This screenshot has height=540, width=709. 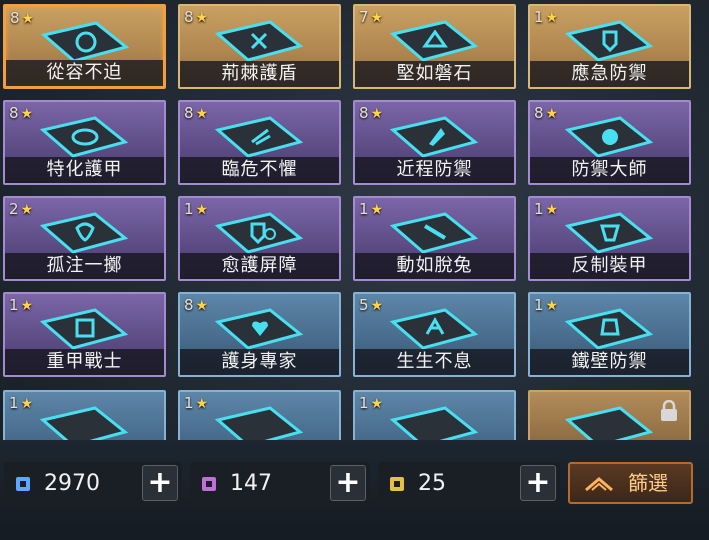 I want to click on regeneration-chip-icon, so click(x=434, y=329).